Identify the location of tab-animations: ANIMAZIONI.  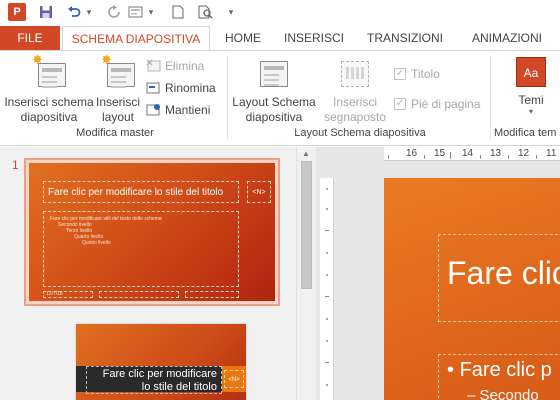
(507, 38).